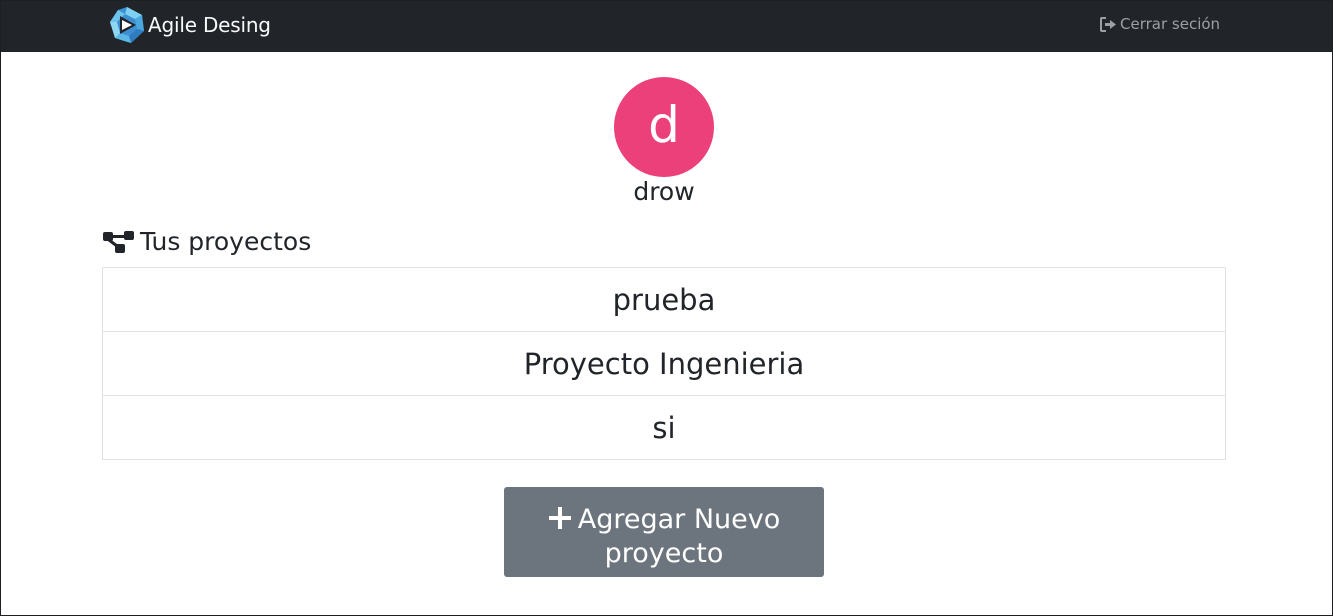 This screenshot has height=616, width=1333. I want to click on logout-link: Cerrar seción, so click(1160, 24).